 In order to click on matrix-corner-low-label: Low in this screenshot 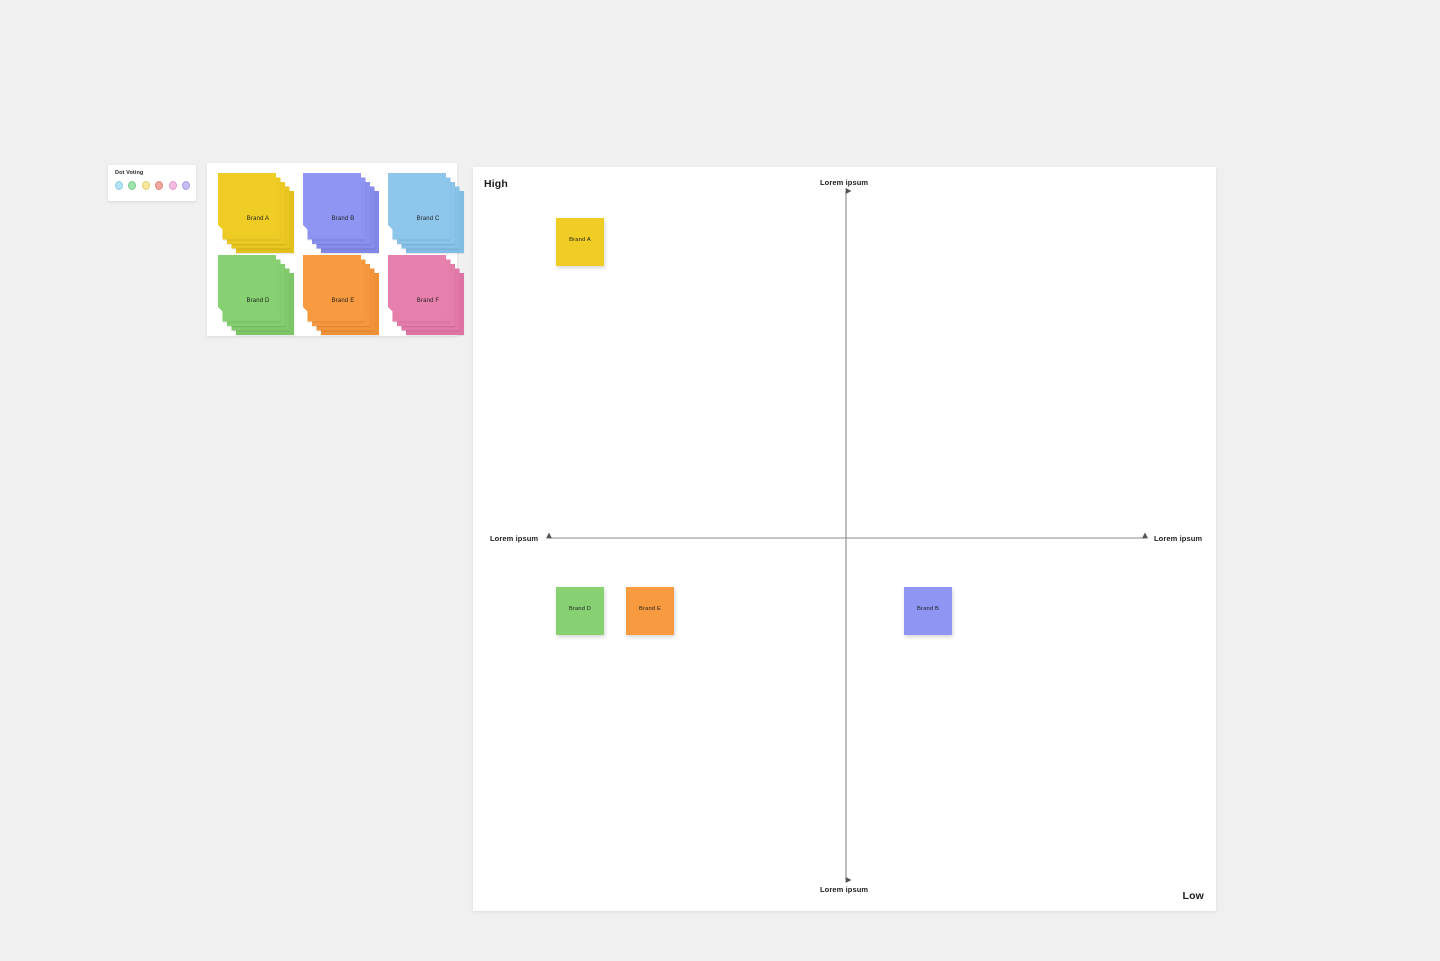, I will do `click(1193, 896)`.